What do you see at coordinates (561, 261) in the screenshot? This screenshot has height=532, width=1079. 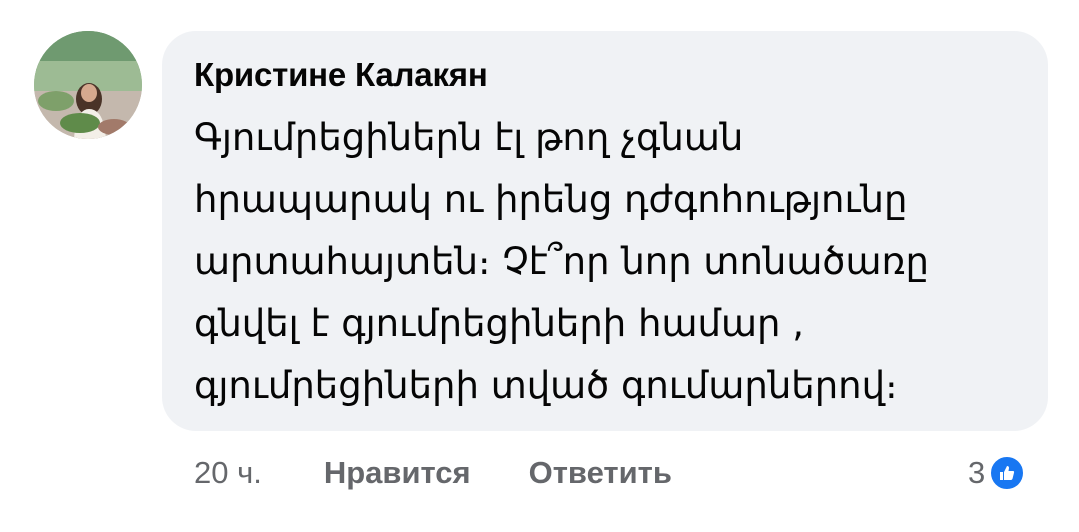 I see `comment-text-line: արտահայտեն։ Չէ՞որ նոր տոնածառը` at bounding box center [561, 261].